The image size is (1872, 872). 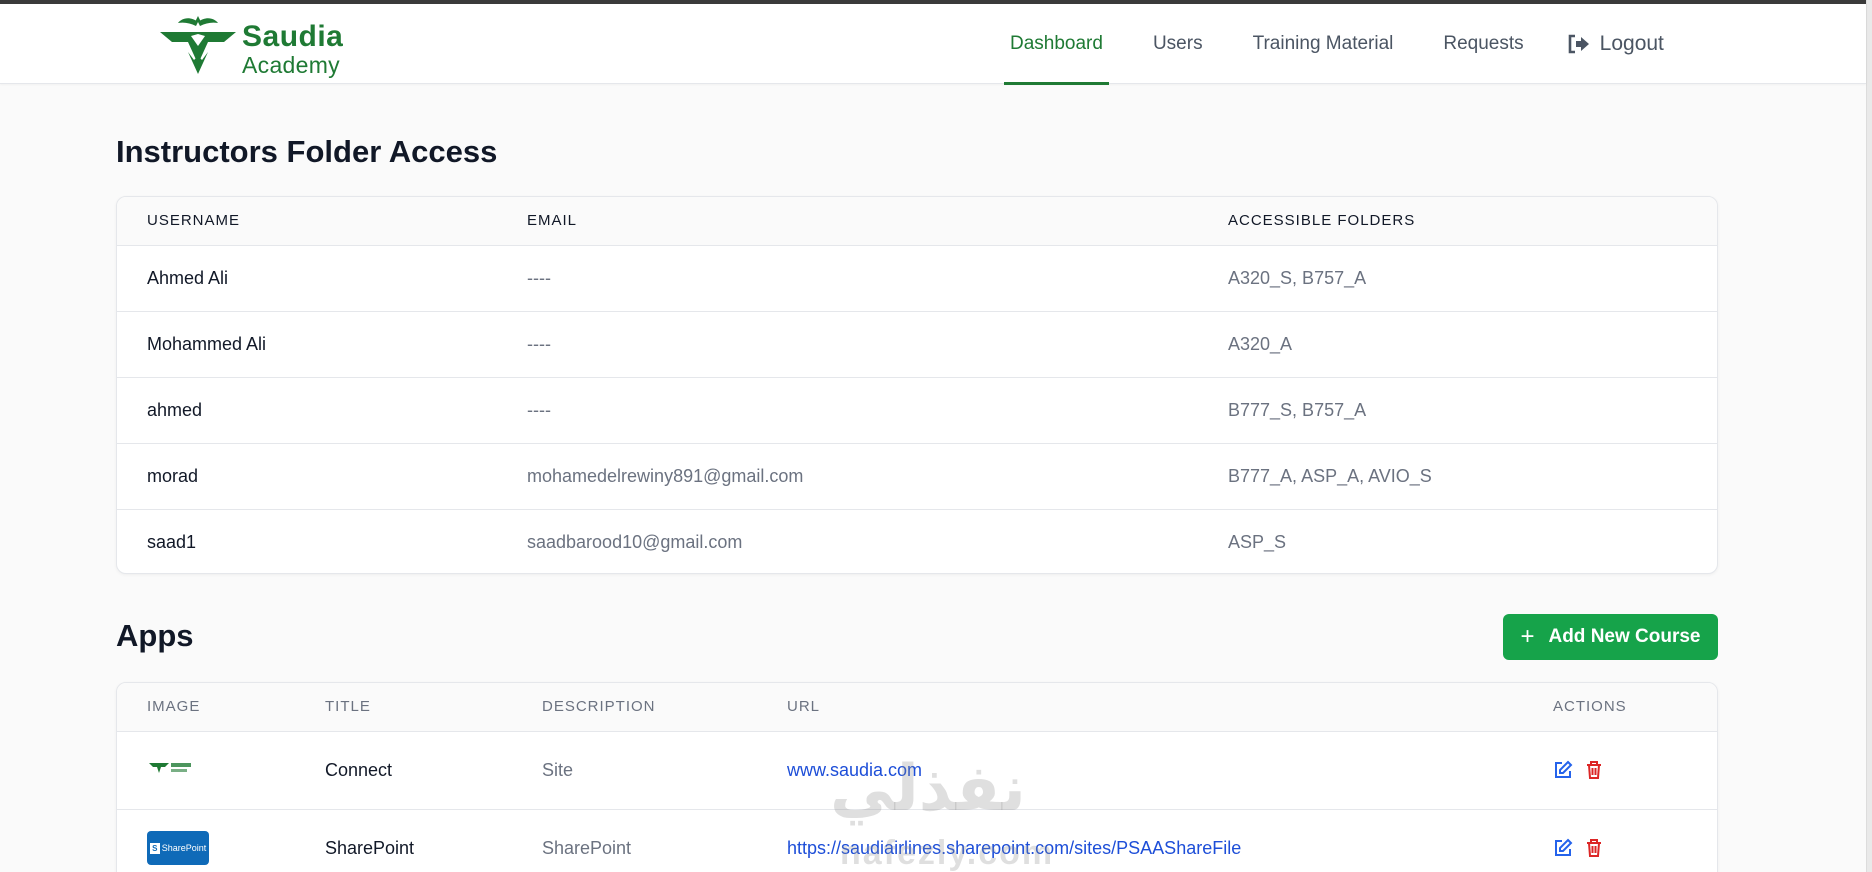 What do you see at coordinates (1578, 44) in the screenshot?
I see `logout-icon` at bounding box center [1578, 44].